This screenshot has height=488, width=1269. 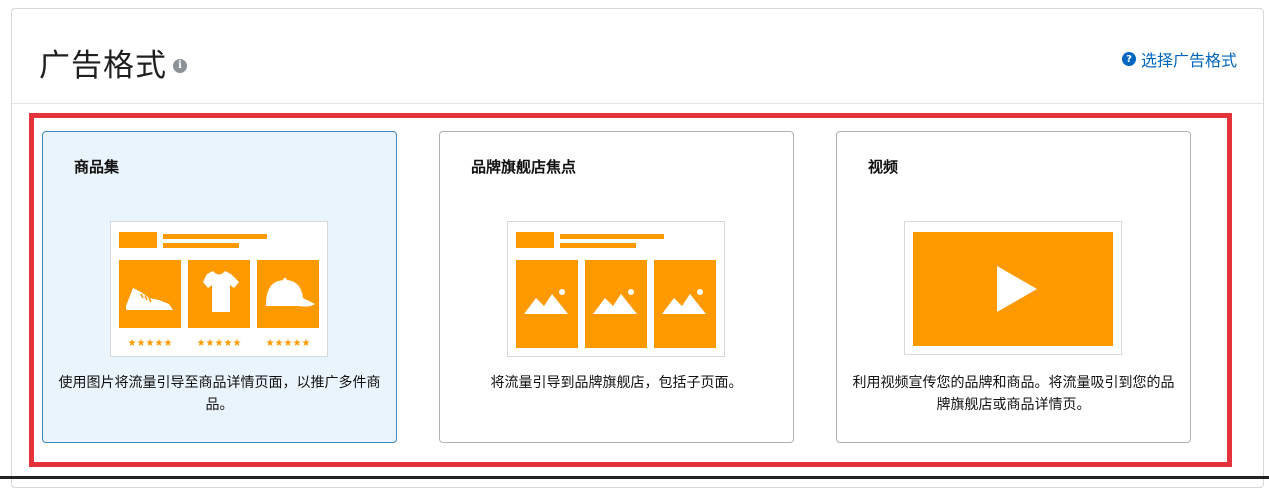 What do you see at coordinates (1188, 60) in the screenshot?
I see `help-link-label: 选择广告格式` at bounding box center [1188, 60].